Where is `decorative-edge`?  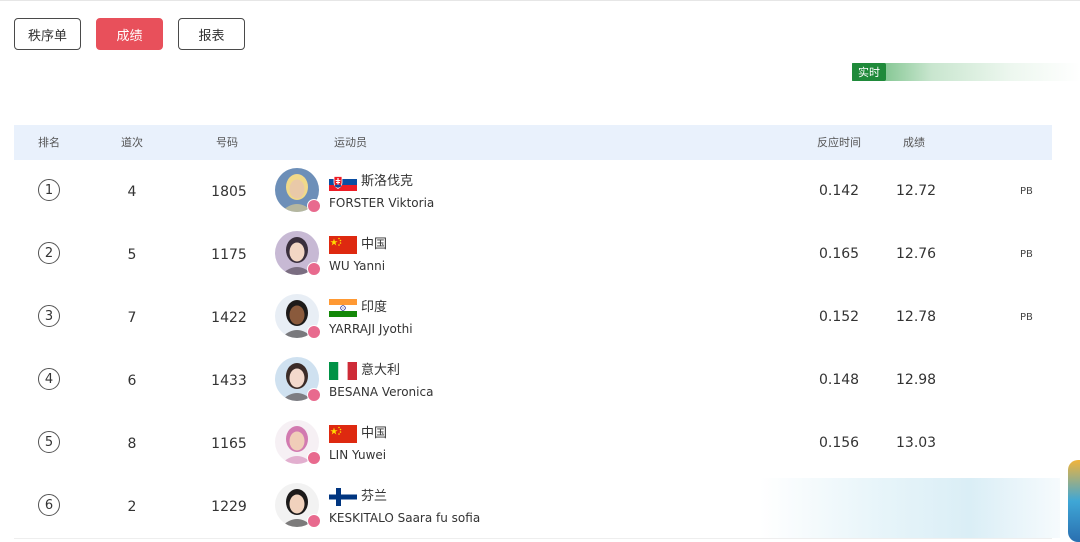
decorative-edge is located at coordinates (1074, 501).